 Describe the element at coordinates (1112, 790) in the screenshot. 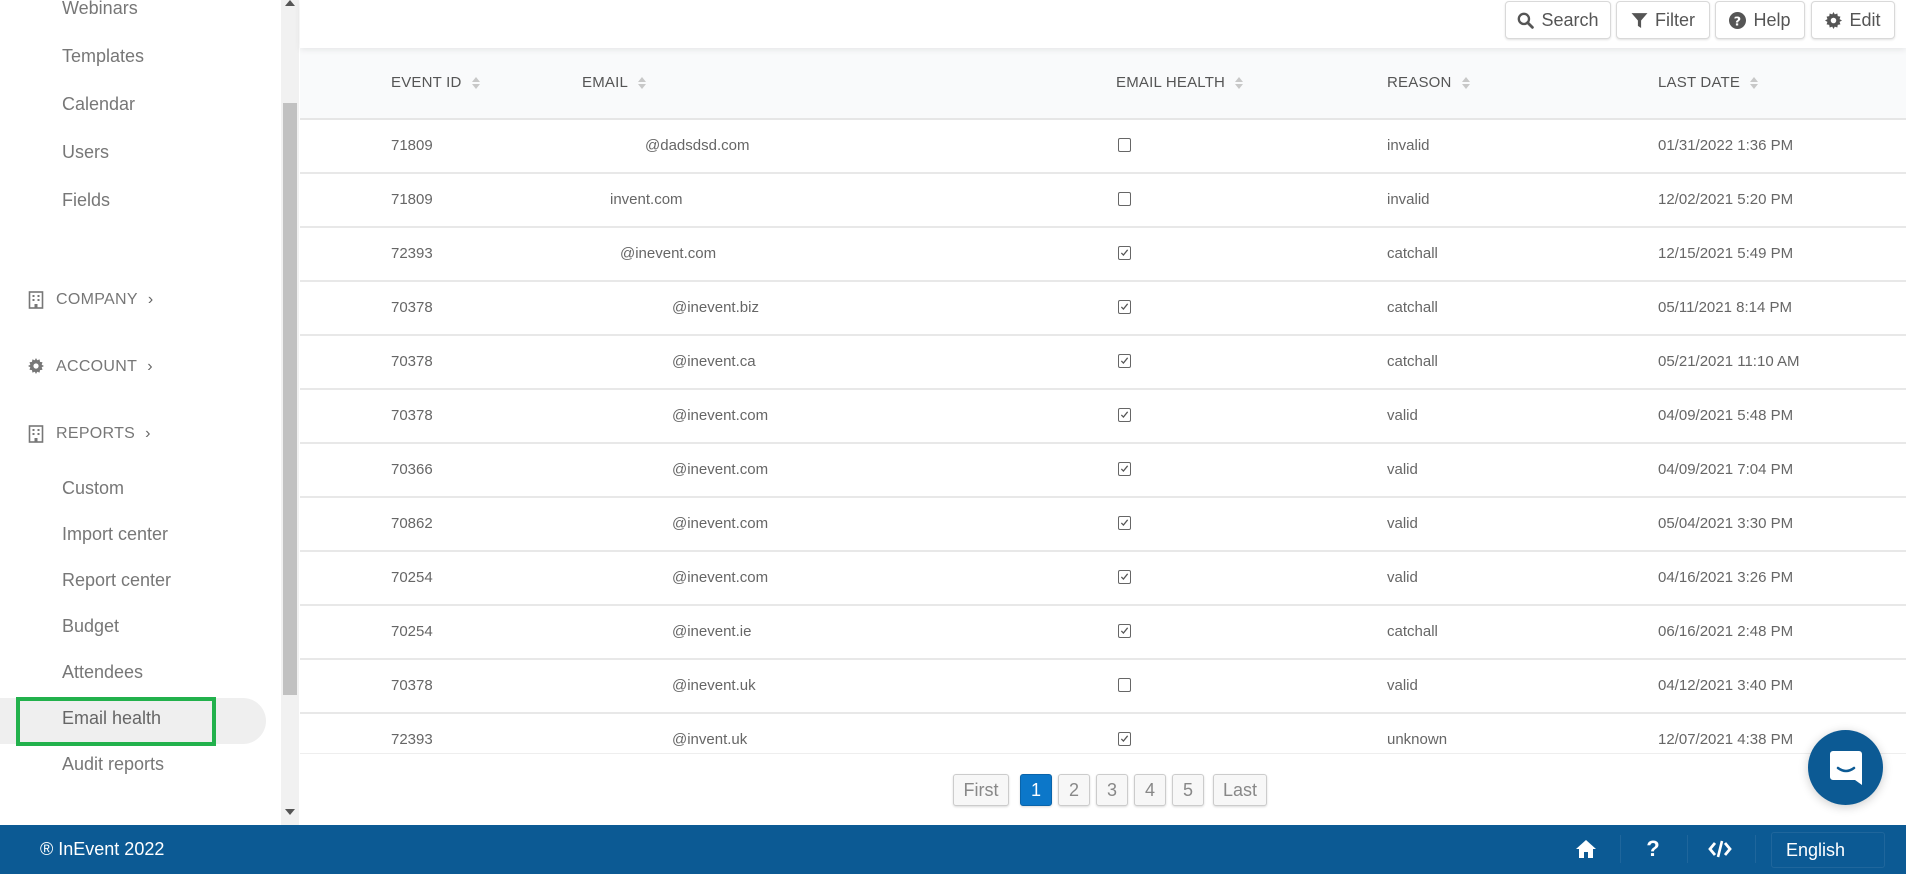

I see `page-button-3: 3` at that location.